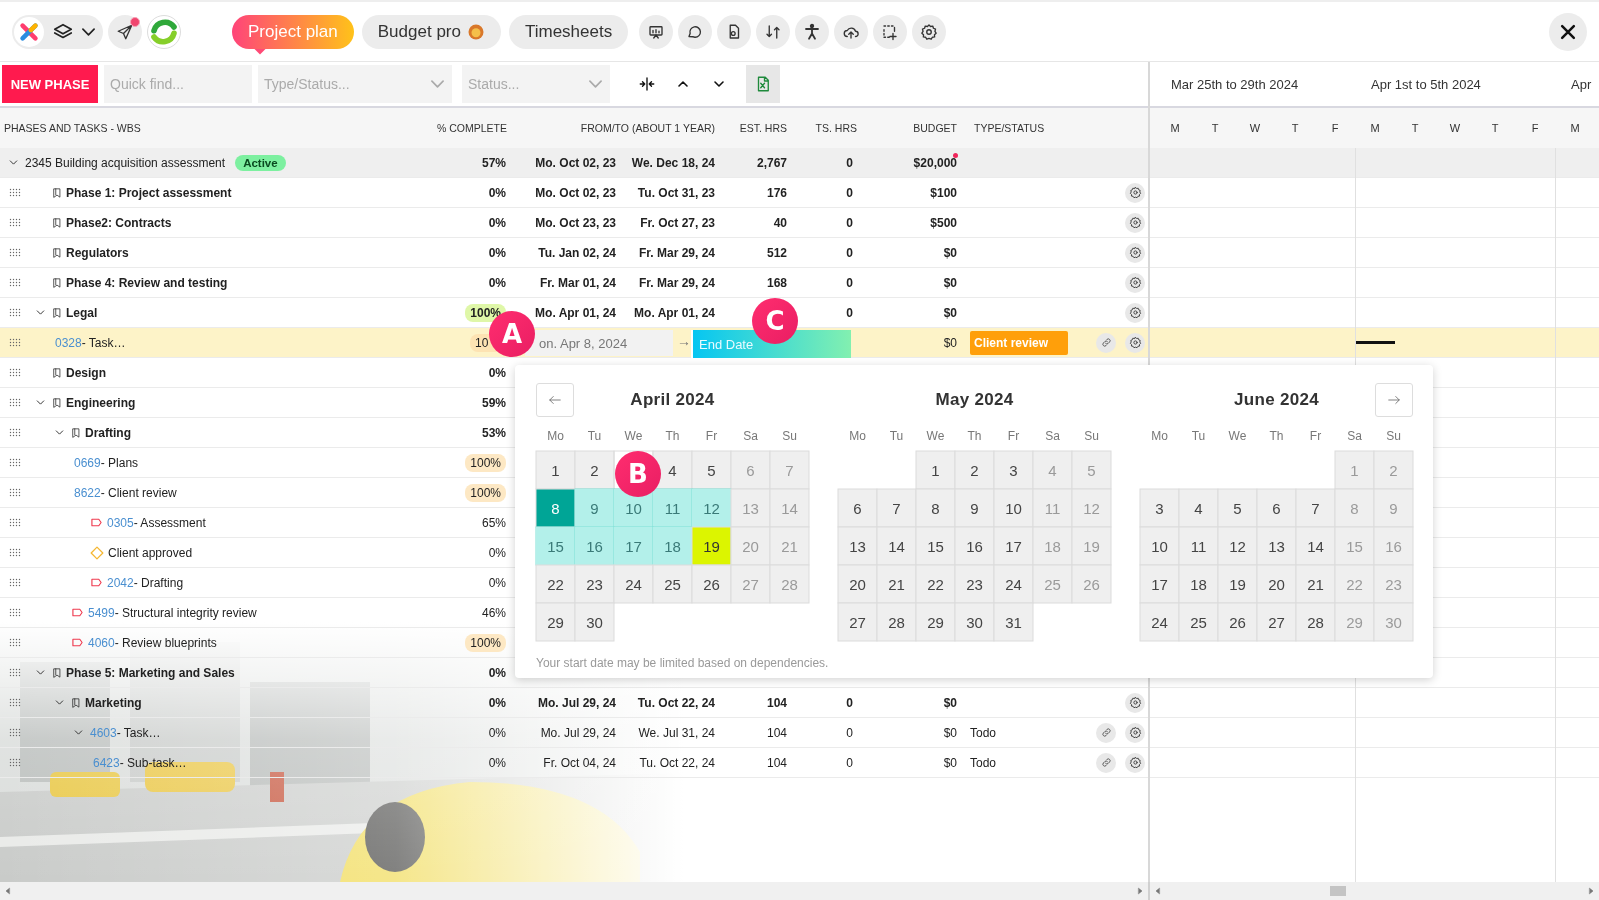 The height and width of the screenshot is (900, 1599). Describe the element at coordinates (775, 321) in the screenshot. I see `step-marker: C` at that location.